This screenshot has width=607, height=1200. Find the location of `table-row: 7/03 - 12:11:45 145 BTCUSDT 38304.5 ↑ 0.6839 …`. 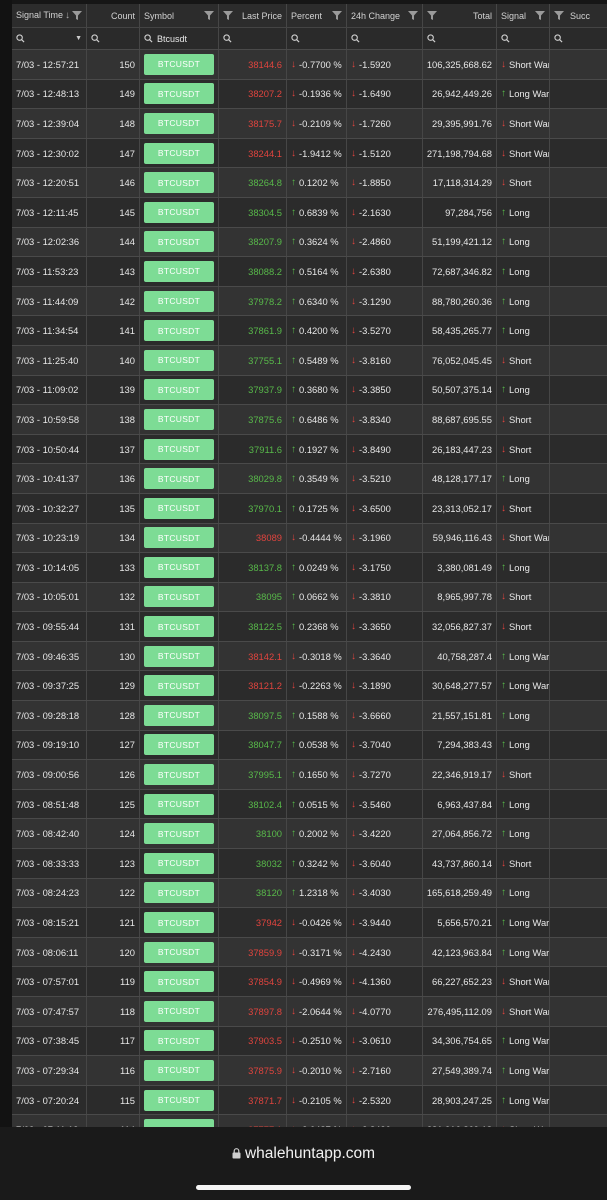

table-row: 7/03 - 12:11:45 145 BTCUSDT 38304.5 ↑ 0.6839 … is located at coordinates (309, 212).